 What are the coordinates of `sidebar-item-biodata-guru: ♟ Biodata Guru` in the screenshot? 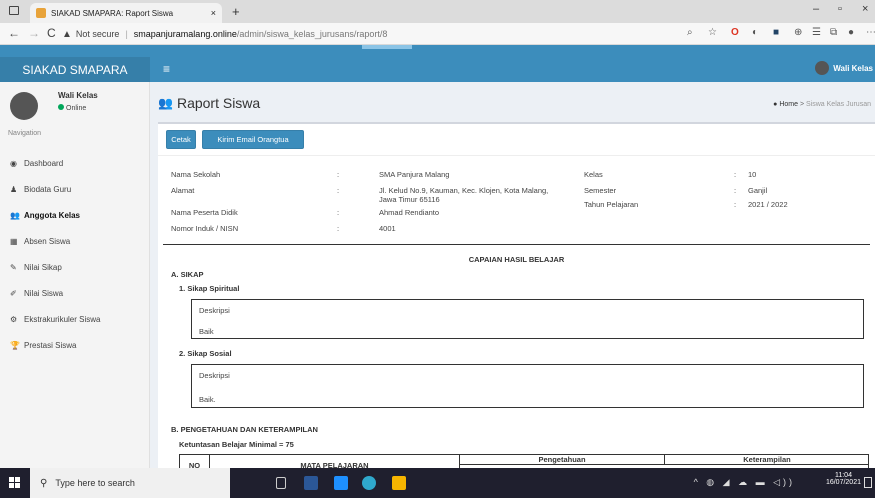 It's located at (75, 189).